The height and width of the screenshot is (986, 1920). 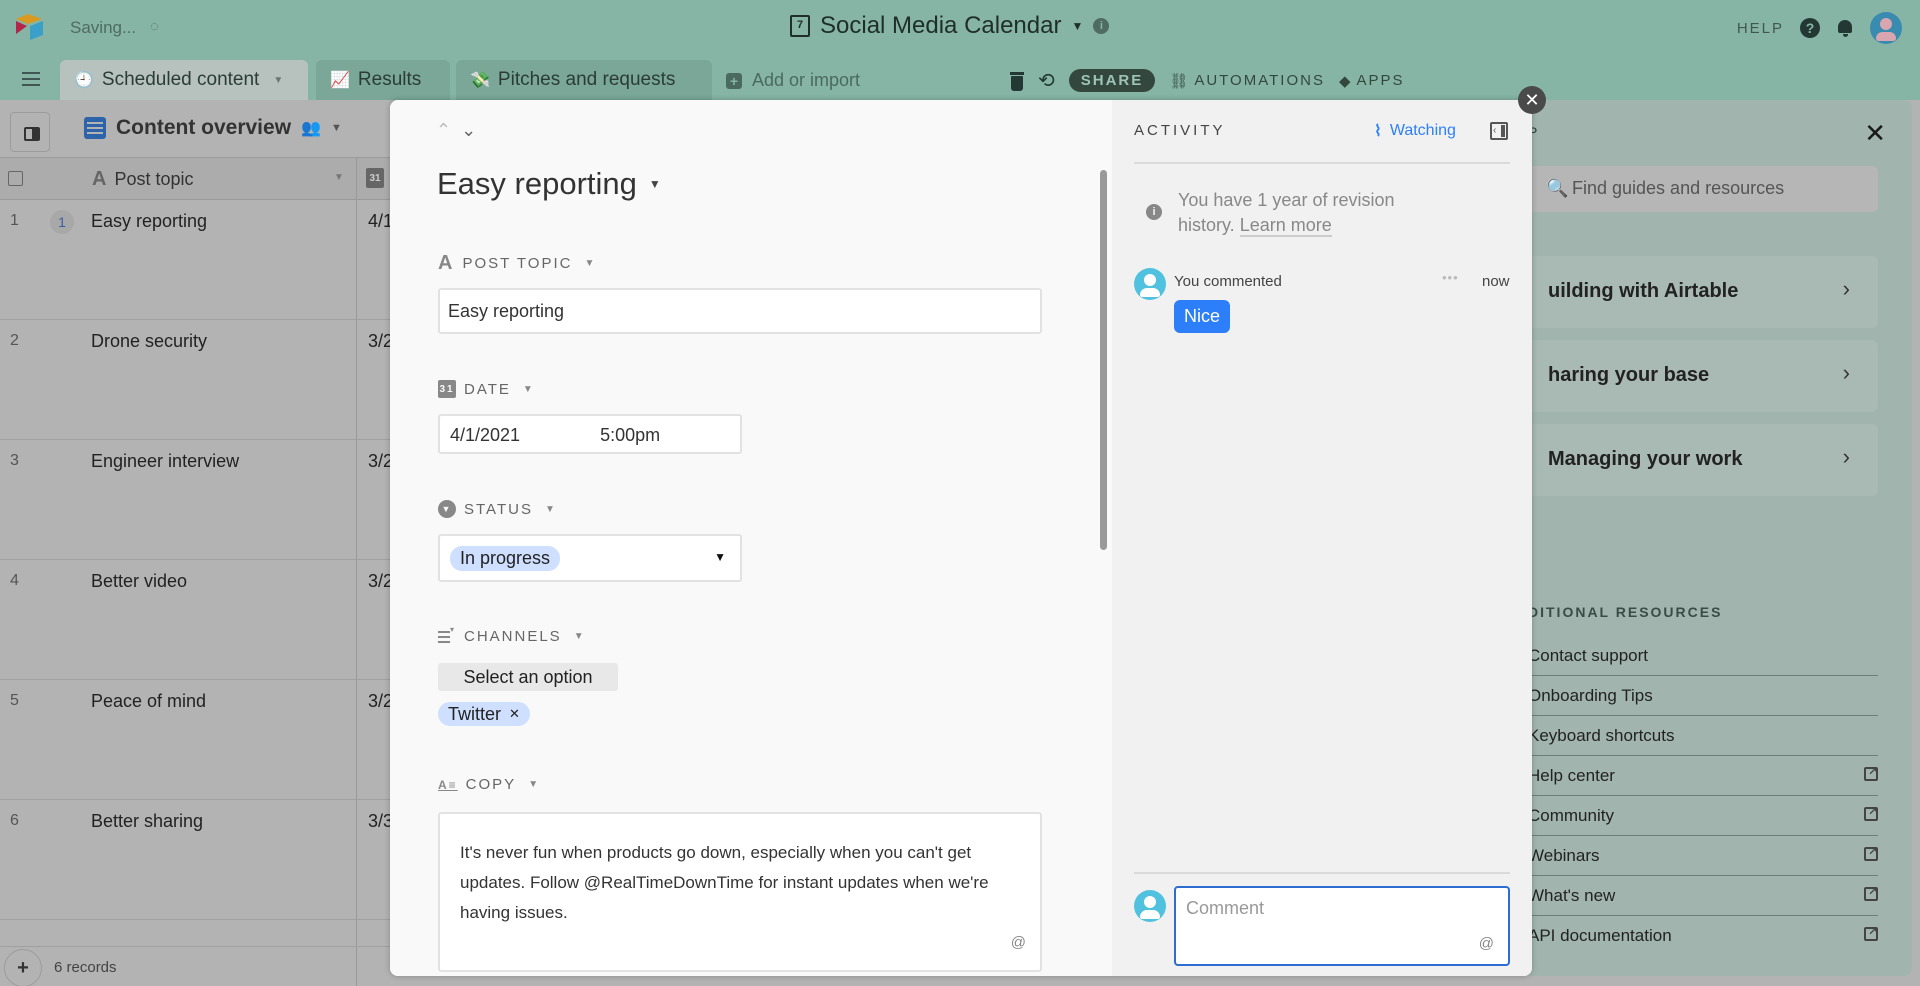 I want to click on user-avatar, so click(x=1886, y=28).